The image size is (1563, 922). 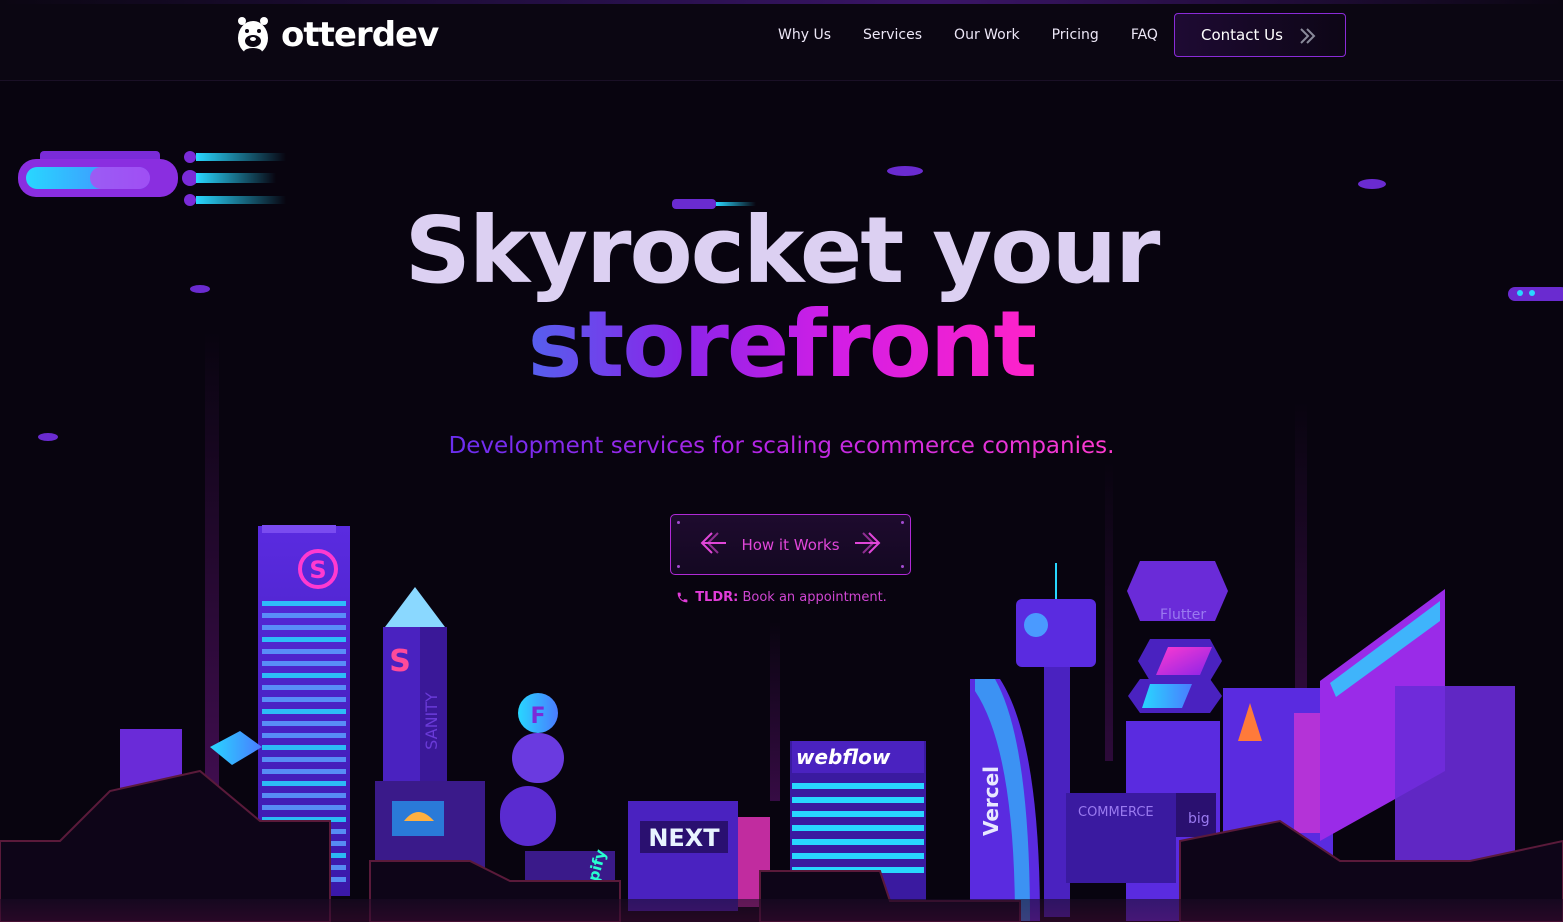 I want to click on hero-title-line2: storefront, so click(x=781, y=345).